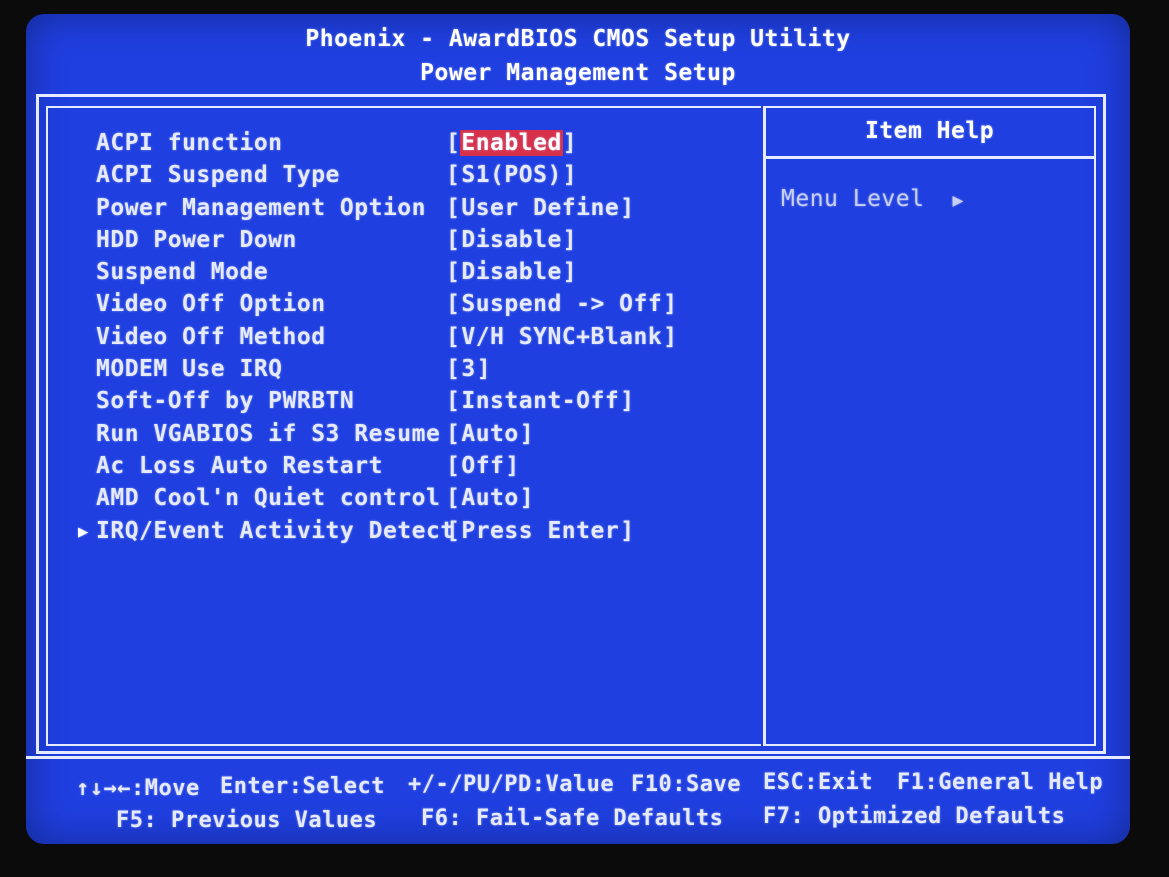 Image resolution: width=1169 pixels, height=877 pixels. Describe the element at coordinates (853, 199) in the screenshot. I see `menu-level-label: Menu Level` at that location.